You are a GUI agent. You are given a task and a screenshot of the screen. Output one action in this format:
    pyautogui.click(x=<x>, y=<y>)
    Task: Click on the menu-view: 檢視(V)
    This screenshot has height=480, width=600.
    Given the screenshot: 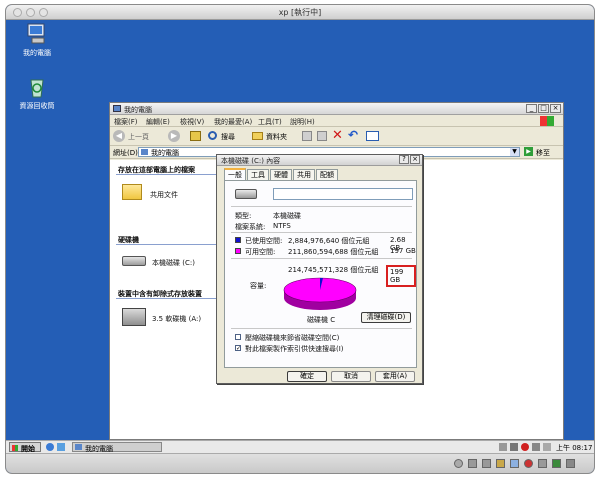 What is the action you would take?
    pyautogui.click(x=192, y=122)
    